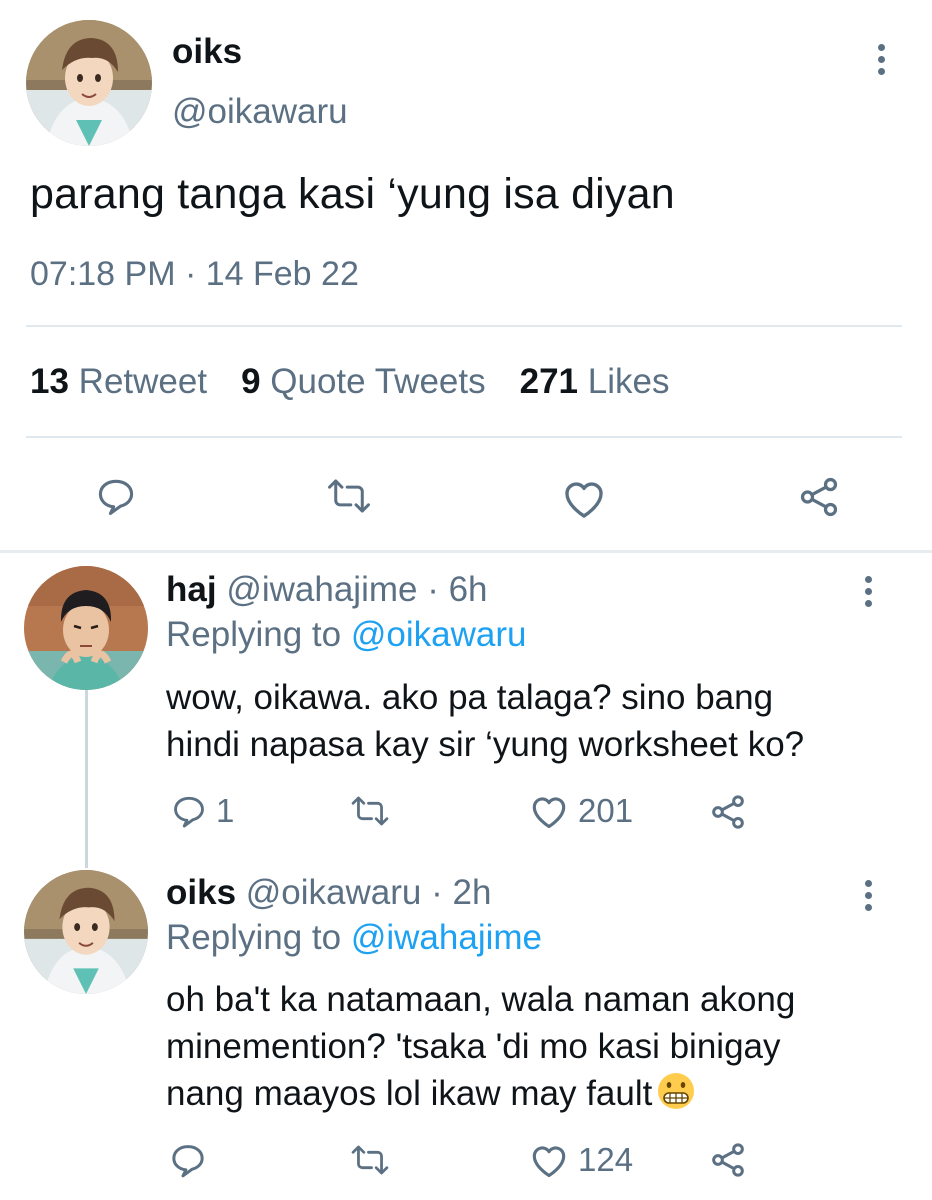  What do you see at coordinates (352, 194) in the screenshot?
I see `tweet-text: parang tanga kasi ‘yung isa diyan` at bounding box center [352, 194].